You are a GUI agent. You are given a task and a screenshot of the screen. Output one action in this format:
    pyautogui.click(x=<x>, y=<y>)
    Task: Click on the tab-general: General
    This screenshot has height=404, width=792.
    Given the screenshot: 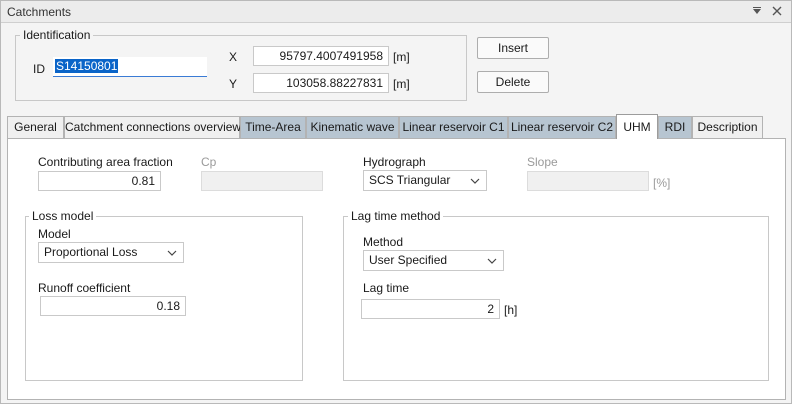 What is the action you would take?
    pyautogui.click(x=35, y=127)
    